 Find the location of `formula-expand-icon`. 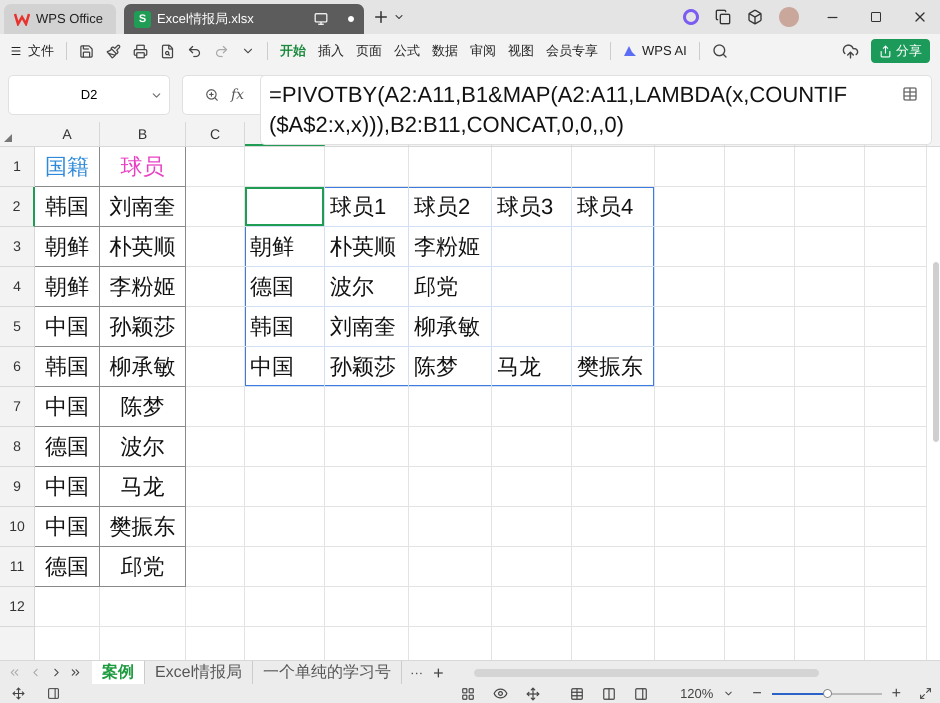

formula-expand-icon is located at coordinates (910, 94).